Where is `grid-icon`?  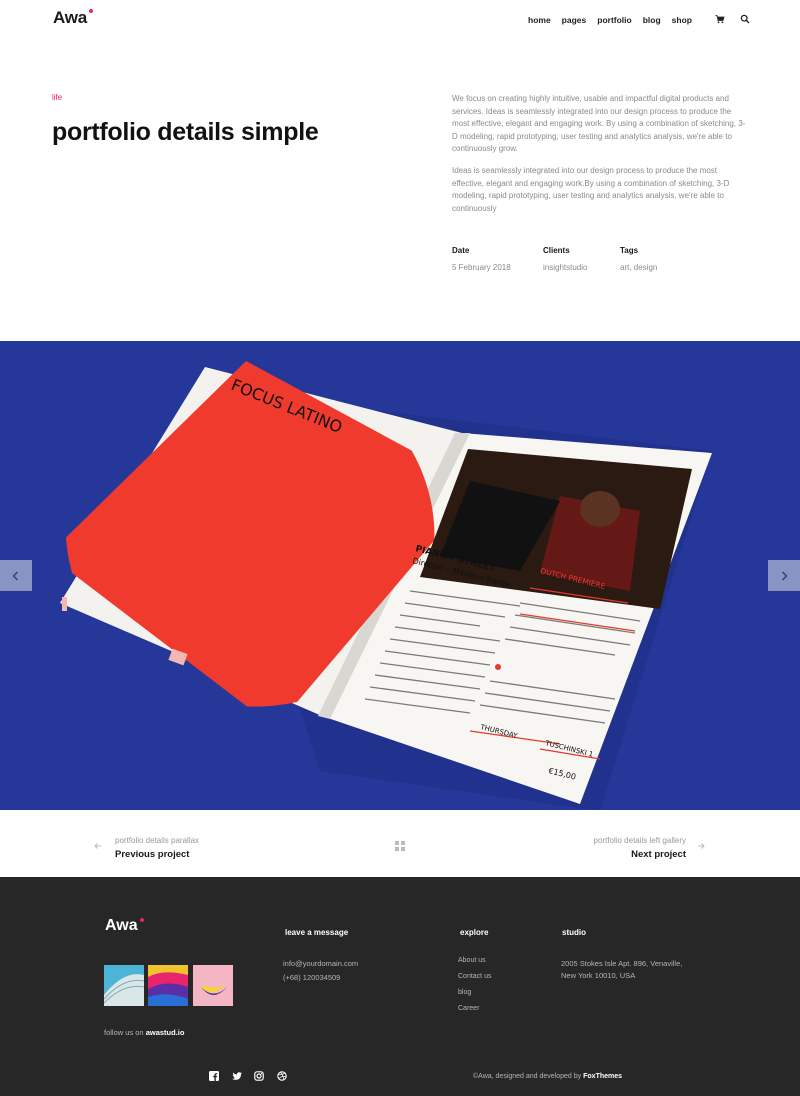
grid-icon is located at coordinates (400, 846).